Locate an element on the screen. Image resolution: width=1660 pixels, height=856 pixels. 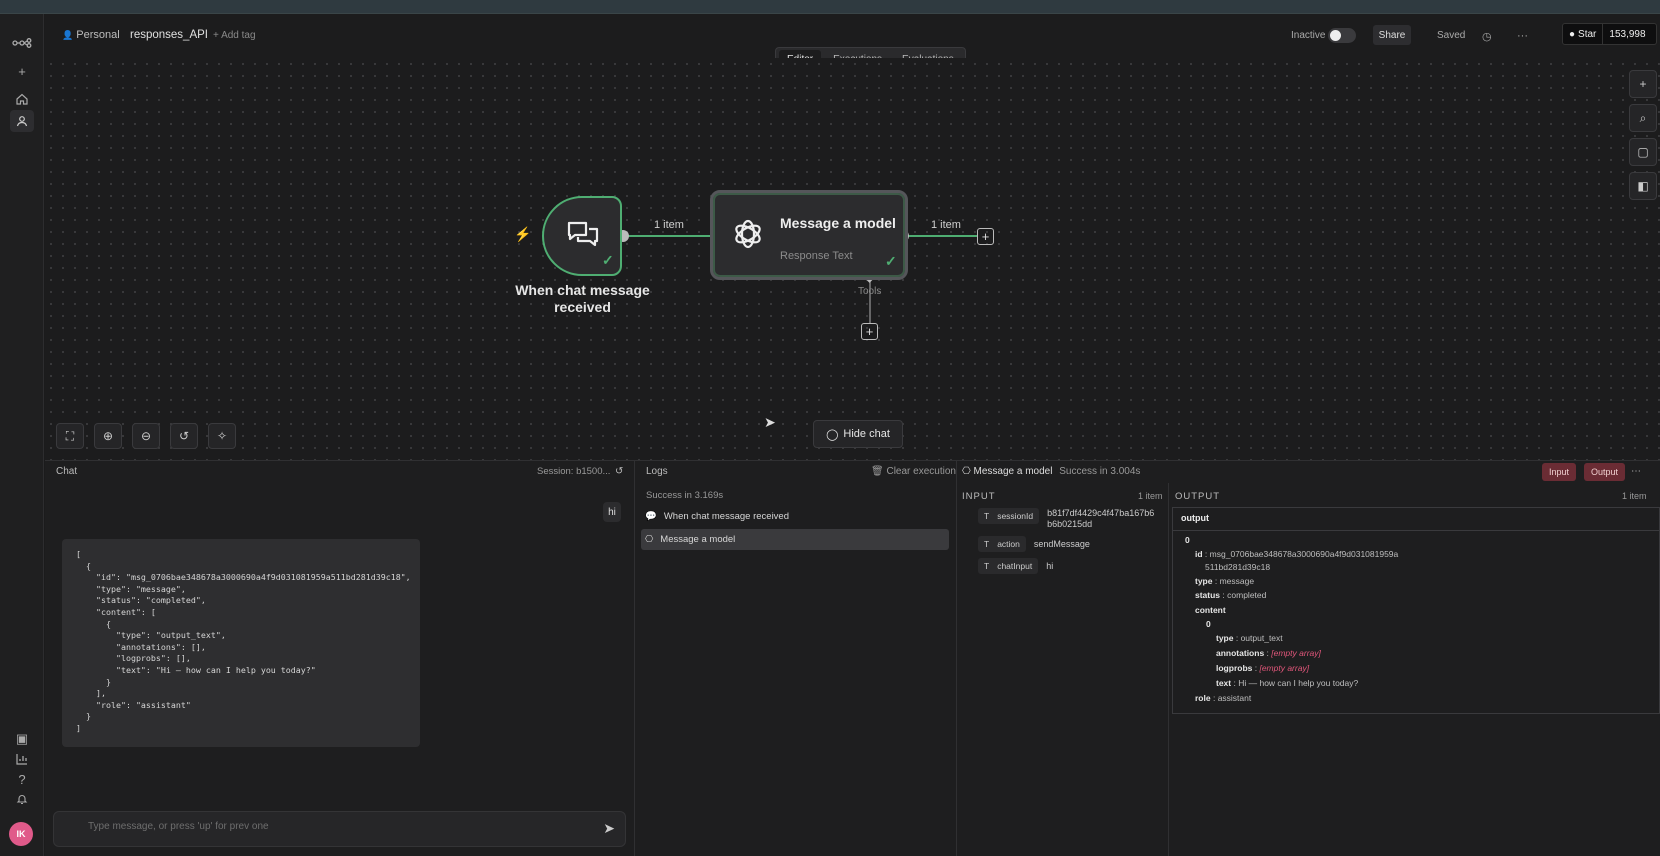
node-title: Message a model is located at coordinates (838, 223).